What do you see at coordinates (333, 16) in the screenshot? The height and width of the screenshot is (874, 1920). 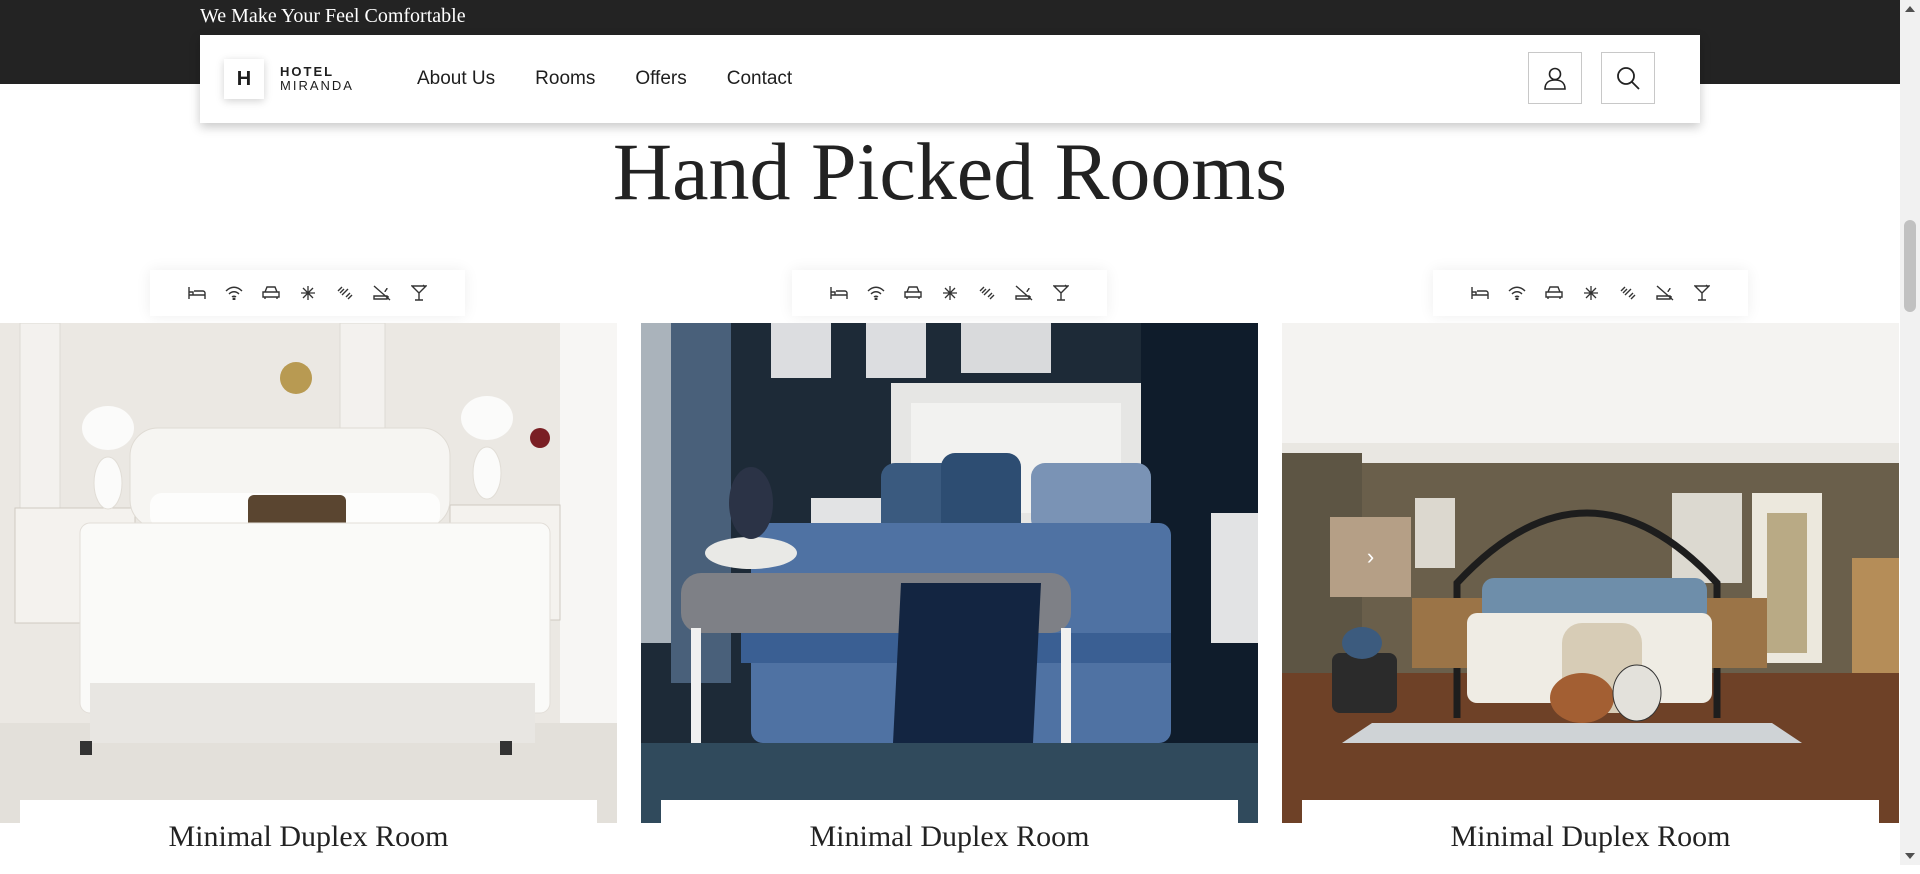 I see `tagline: We Make Your Feel Comfortable` at bounding box center [333, 16].